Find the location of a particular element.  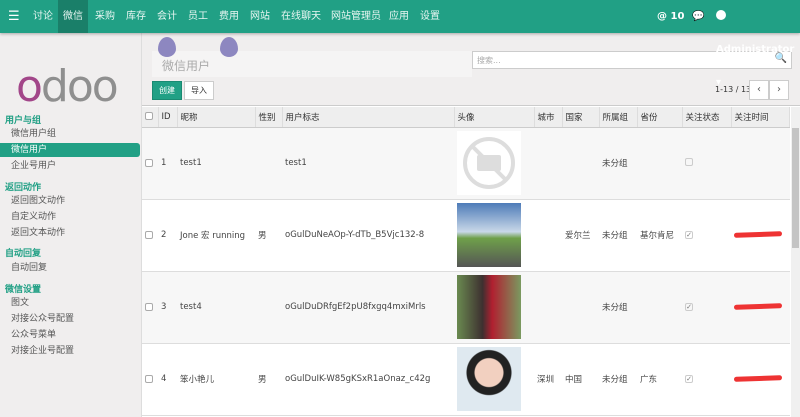

nav-item-purchase: 采购 is located at coordinates (105, 16).